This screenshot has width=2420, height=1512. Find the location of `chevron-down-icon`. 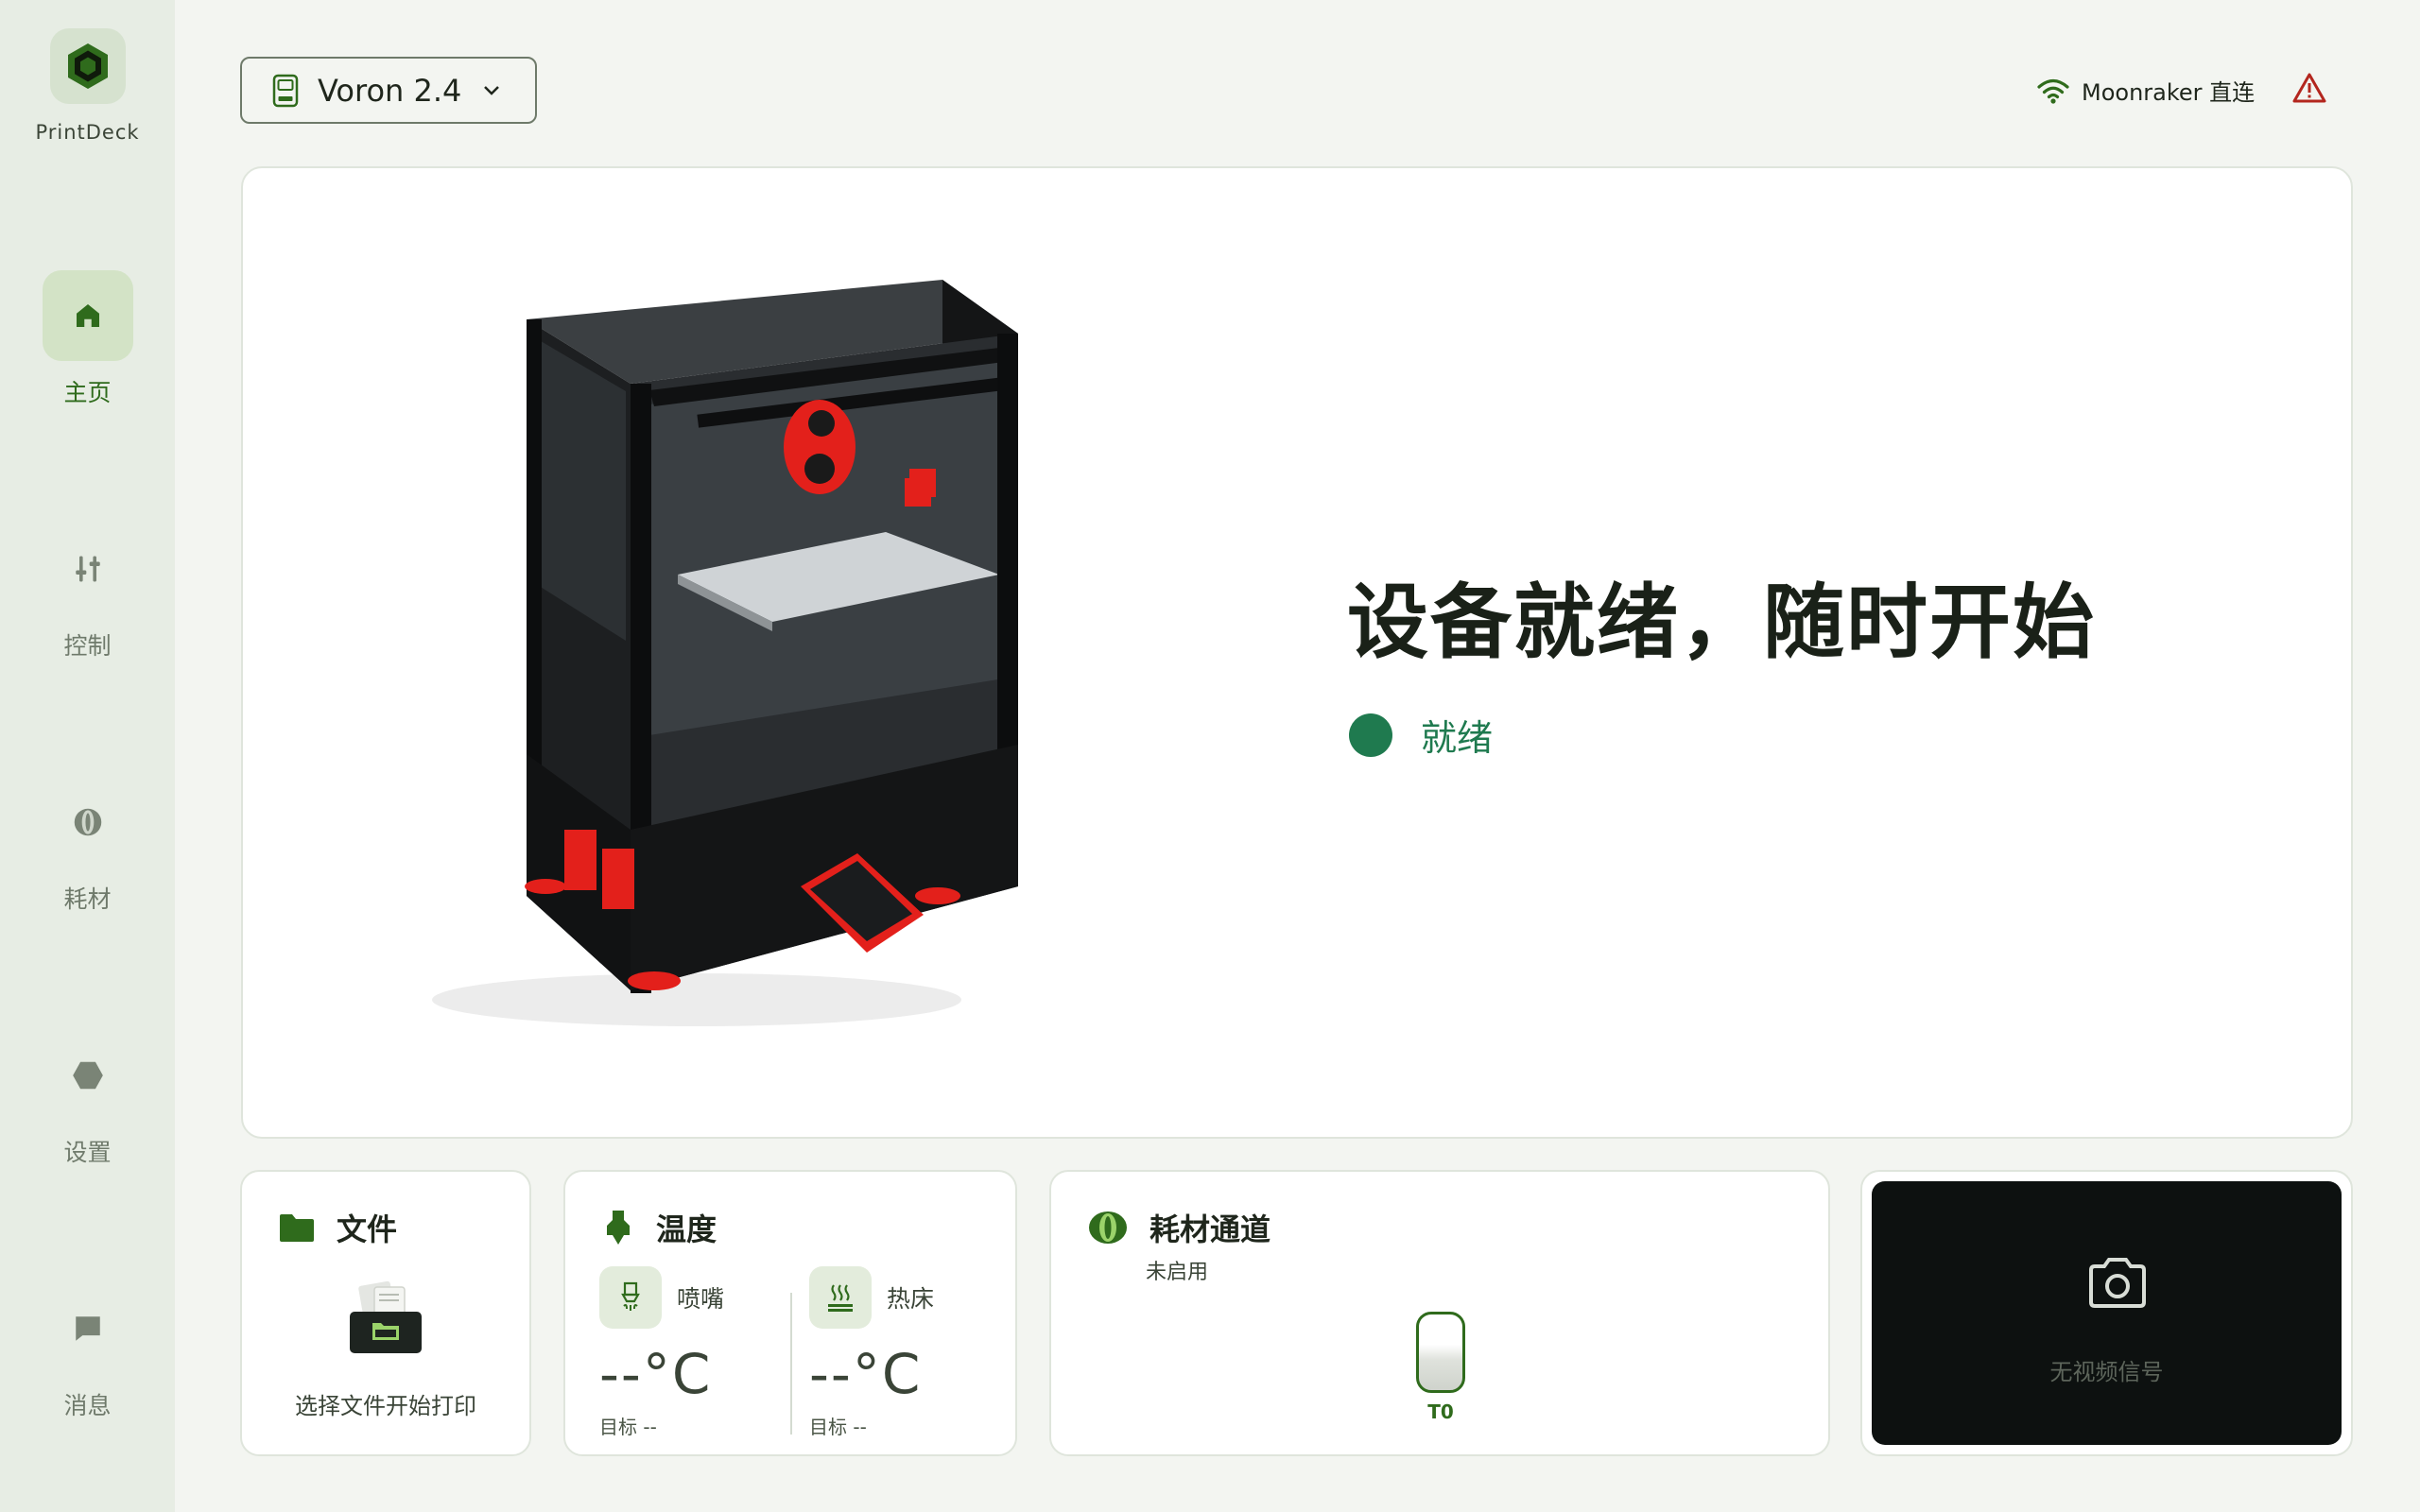

chevron-down-icon is located at coordinates (492, 90).